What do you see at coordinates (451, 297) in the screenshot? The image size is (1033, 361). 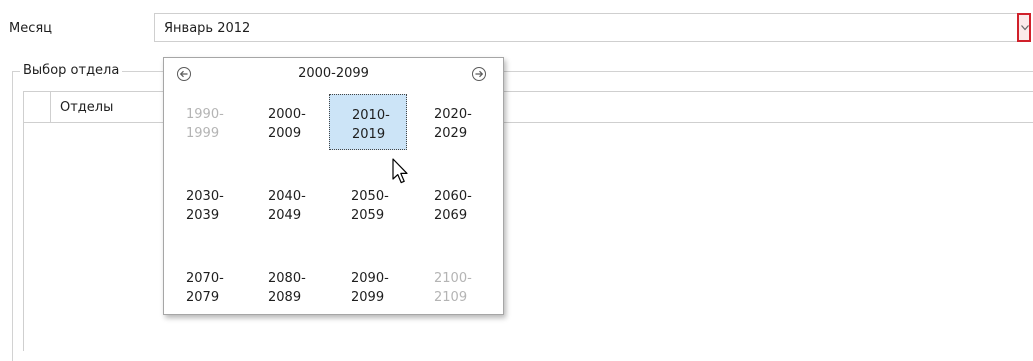 I see `decade-end: 2109` at bounding box center [451, 297].